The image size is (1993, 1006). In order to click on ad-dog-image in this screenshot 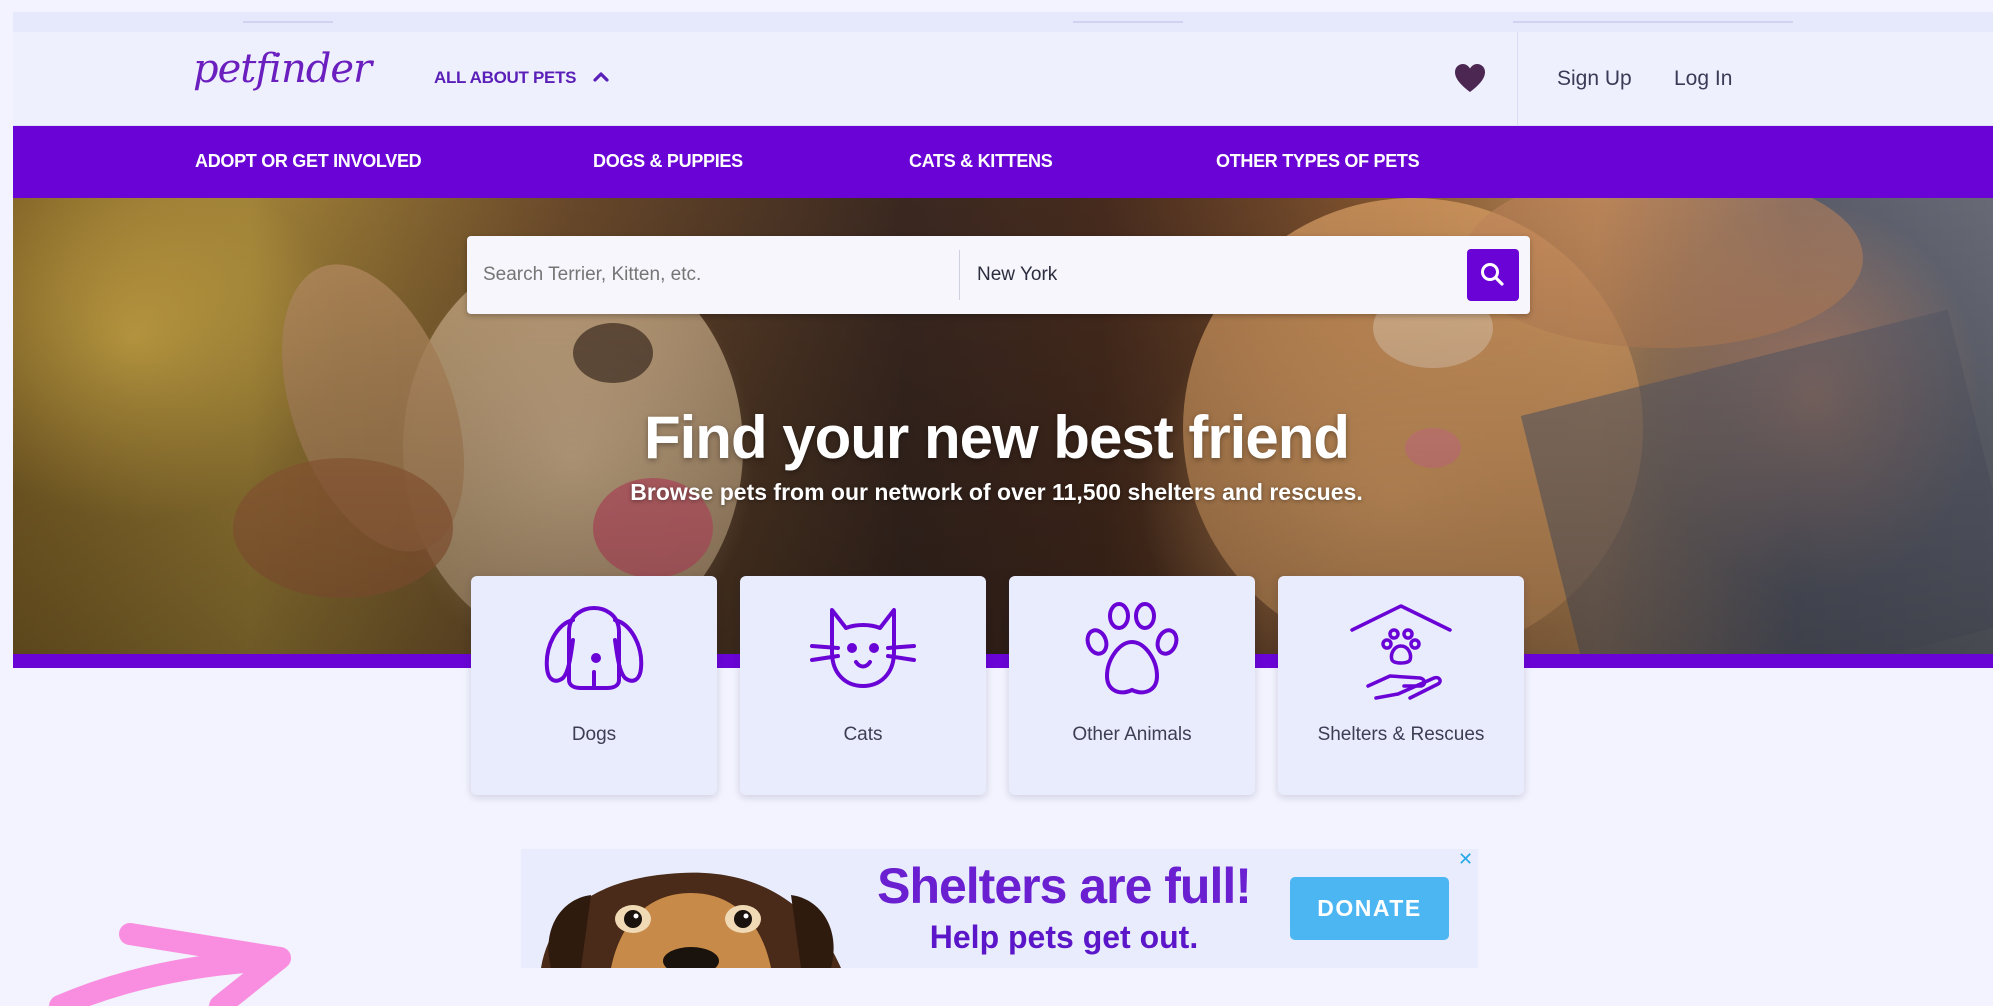, I will do `click(691, 920)`.